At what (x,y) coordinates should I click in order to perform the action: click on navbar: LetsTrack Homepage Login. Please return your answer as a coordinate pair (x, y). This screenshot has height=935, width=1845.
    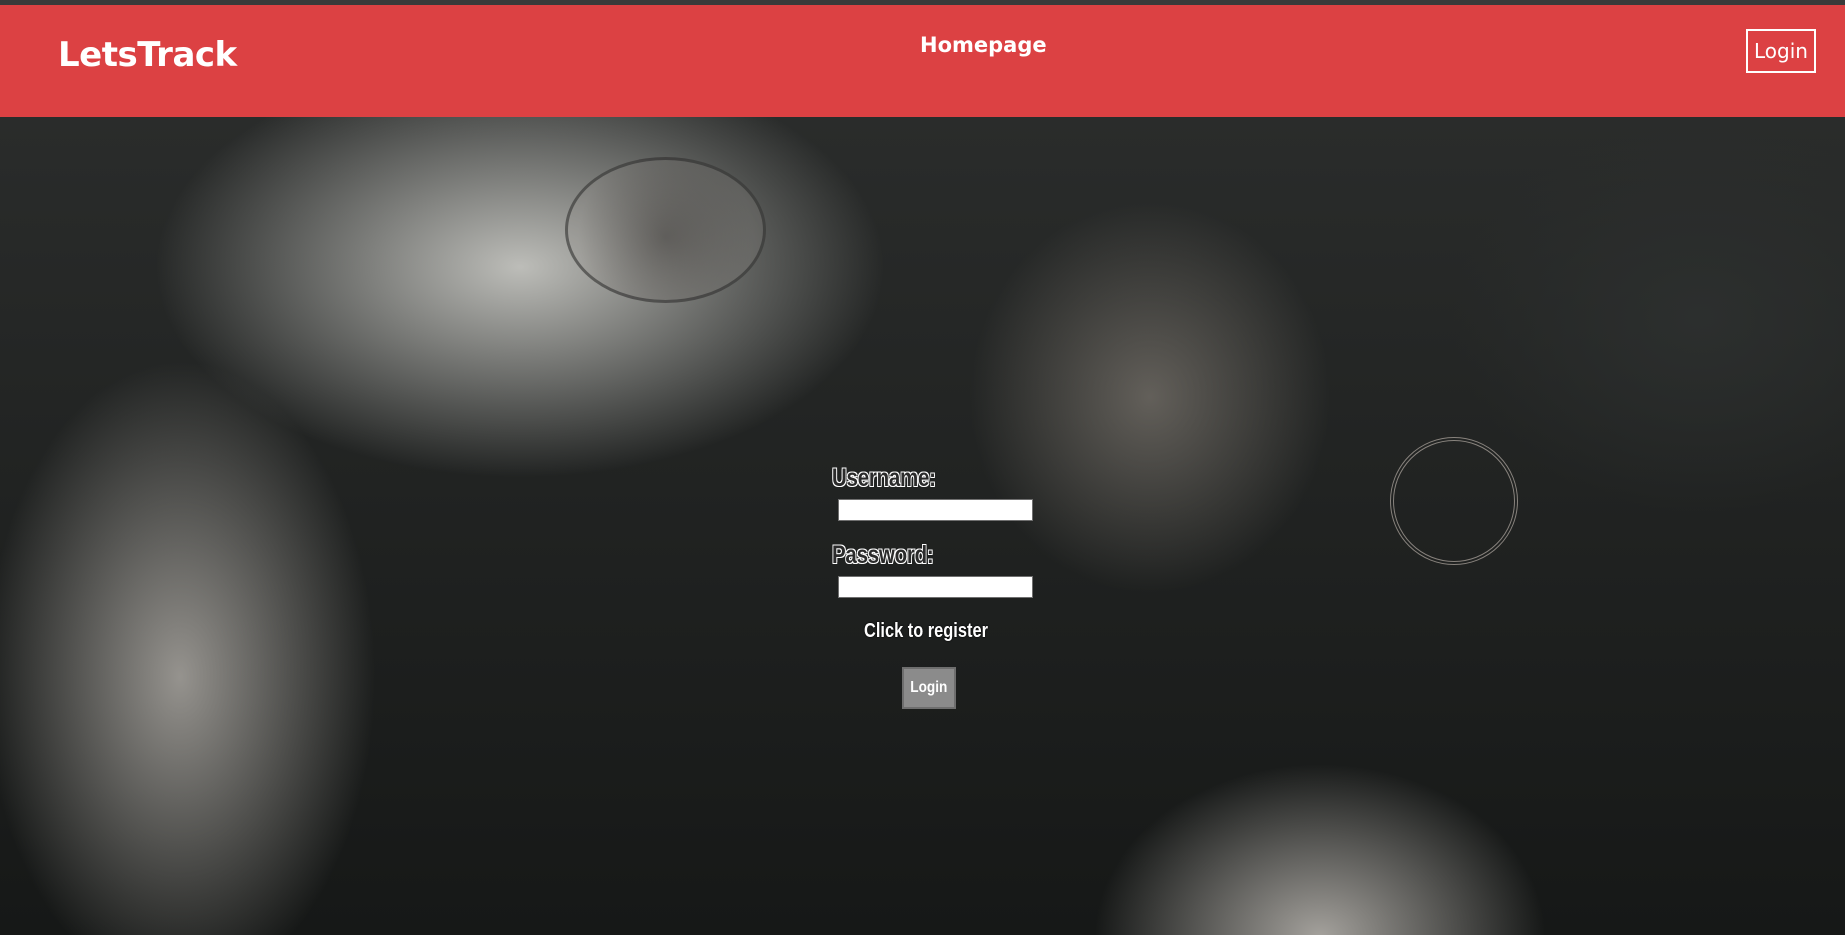
    Looking at the image, I should click on (922, 61).